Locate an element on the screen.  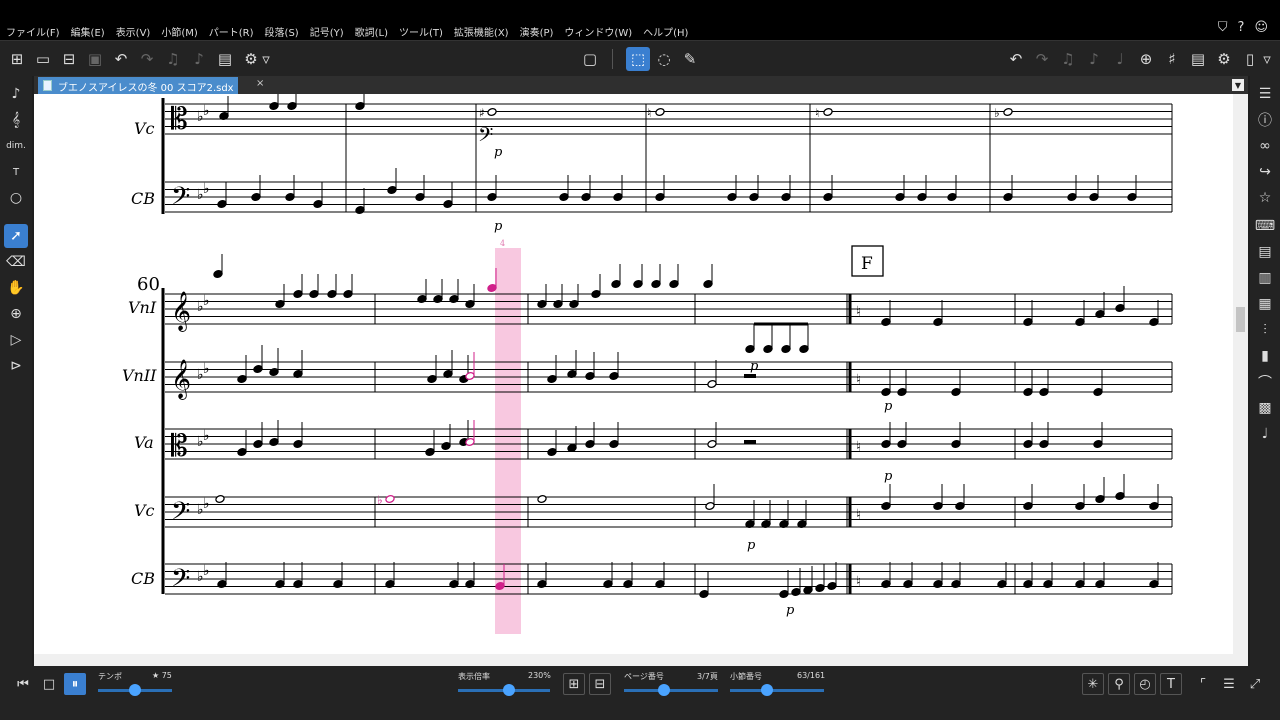
glasses-icon: ∞ is located at coordinates (1265, 146).